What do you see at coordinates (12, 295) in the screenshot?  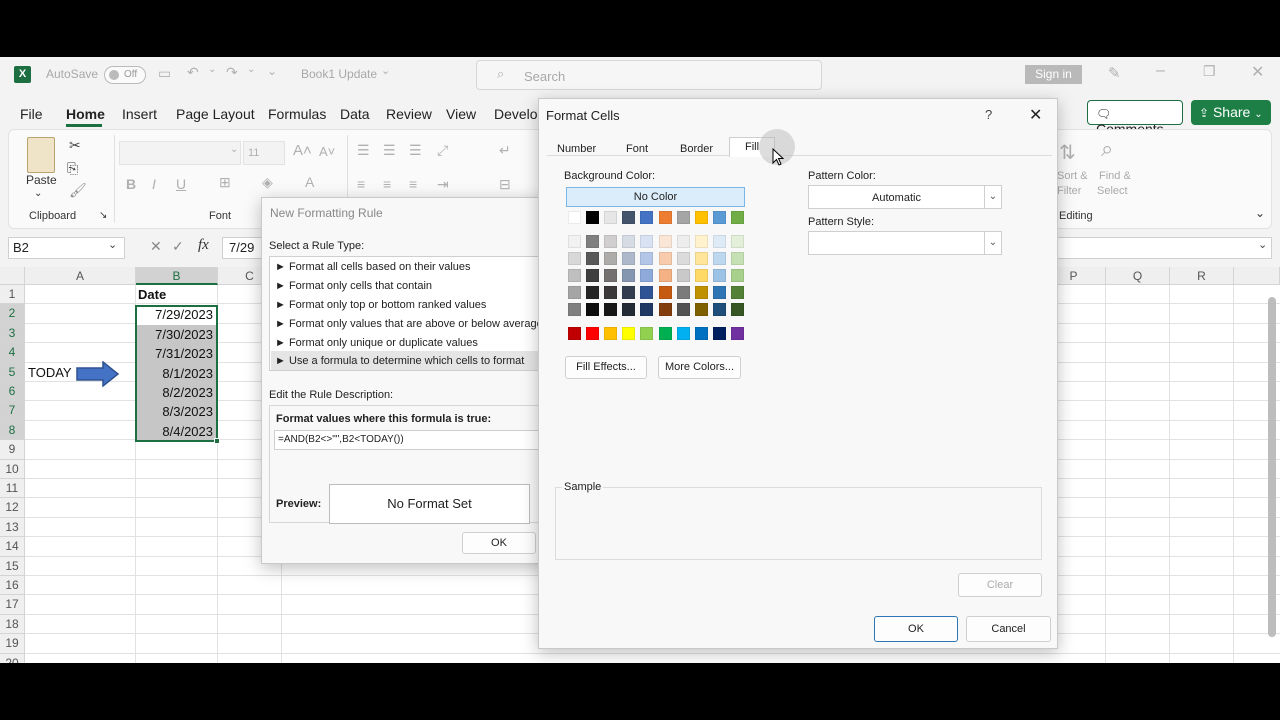 I see `row-header-1: 1` at bounding box center [12, 295].